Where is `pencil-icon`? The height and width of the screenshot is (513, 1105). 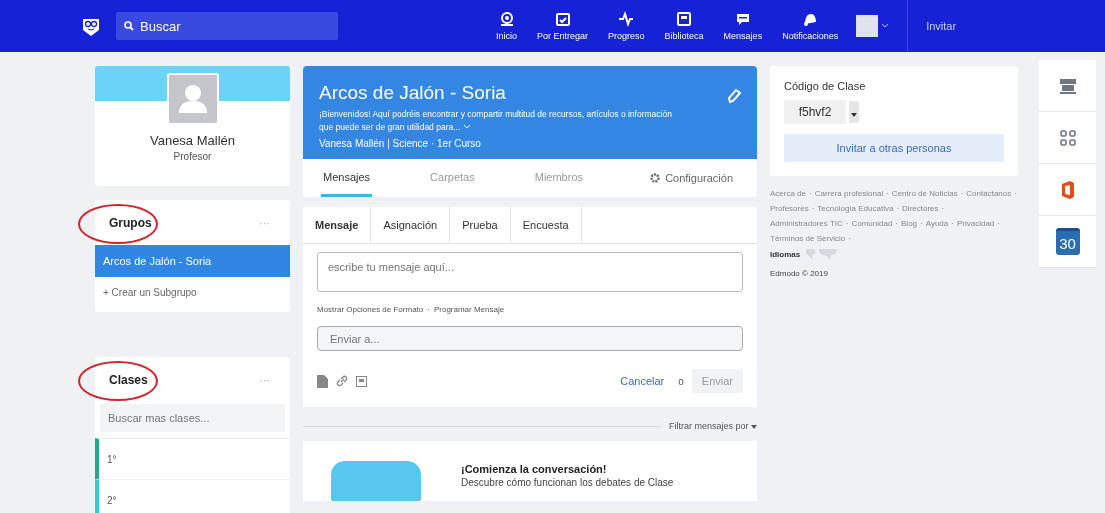 pencil-icon is located at coordinates (734, 96).